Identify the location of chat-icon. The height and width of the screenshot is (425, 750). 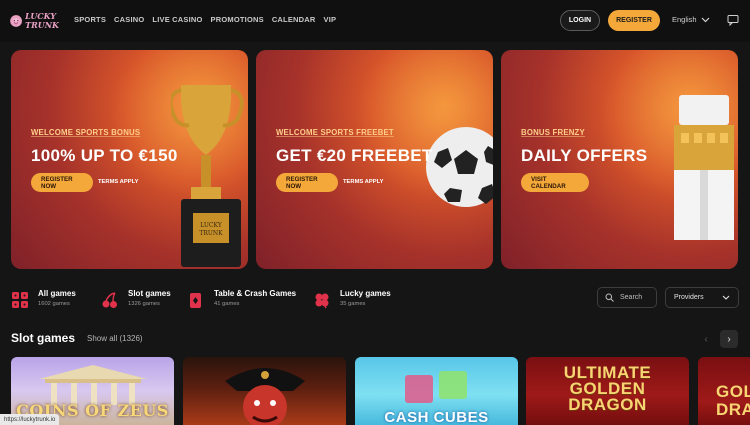
(733, 20).